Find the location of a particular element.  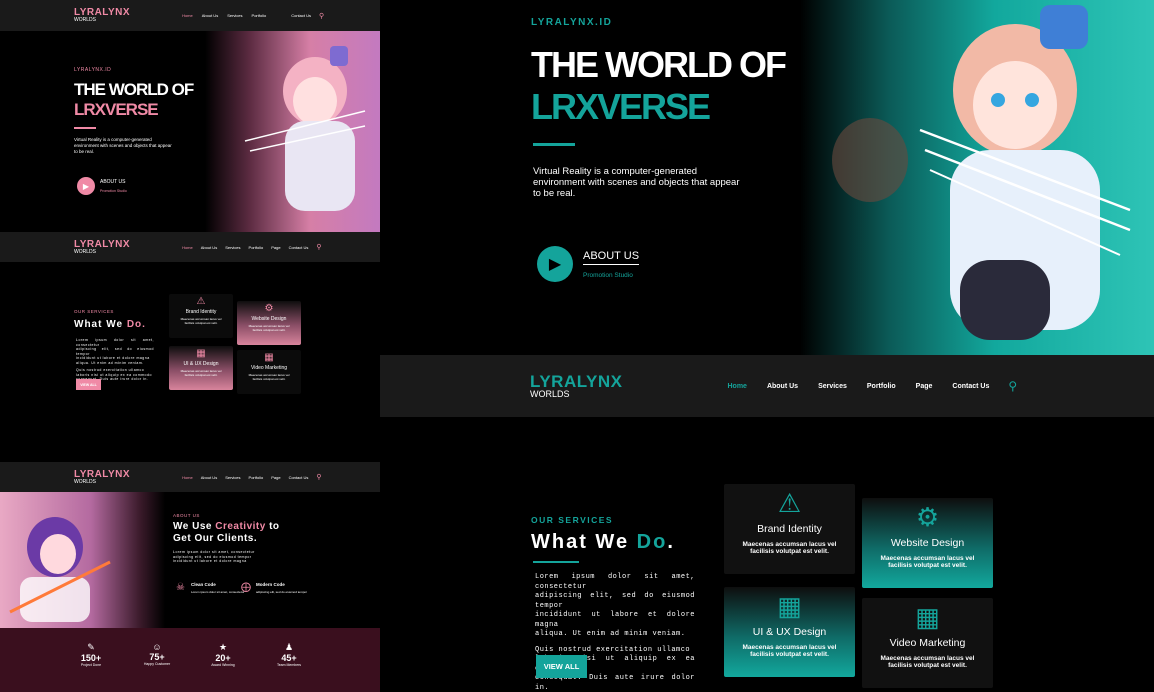

team-icon: ♟ is located at coordinates (289, 647).